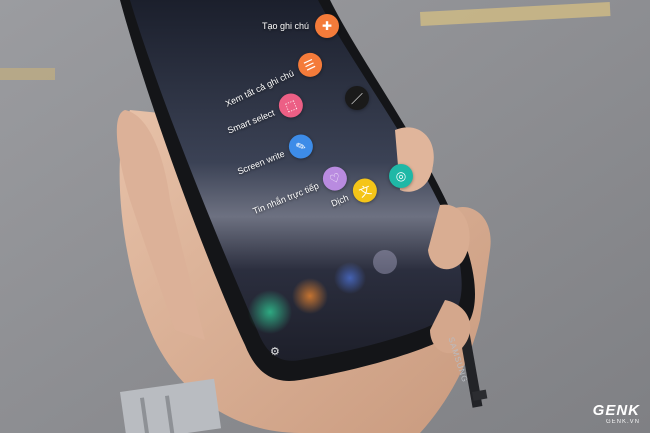  What do you see at coordinates (622, 422) in the screenshot?
I see `watermark-site: GENK.VN` at bounding box center [622, 422].